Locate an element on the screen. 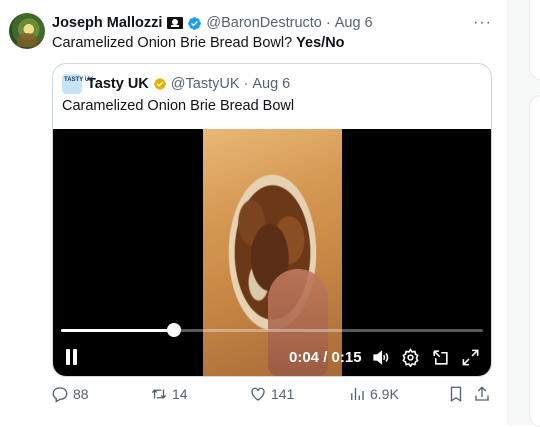 The image size is (540, 427). like-icon is located at coordinates (258, 394).